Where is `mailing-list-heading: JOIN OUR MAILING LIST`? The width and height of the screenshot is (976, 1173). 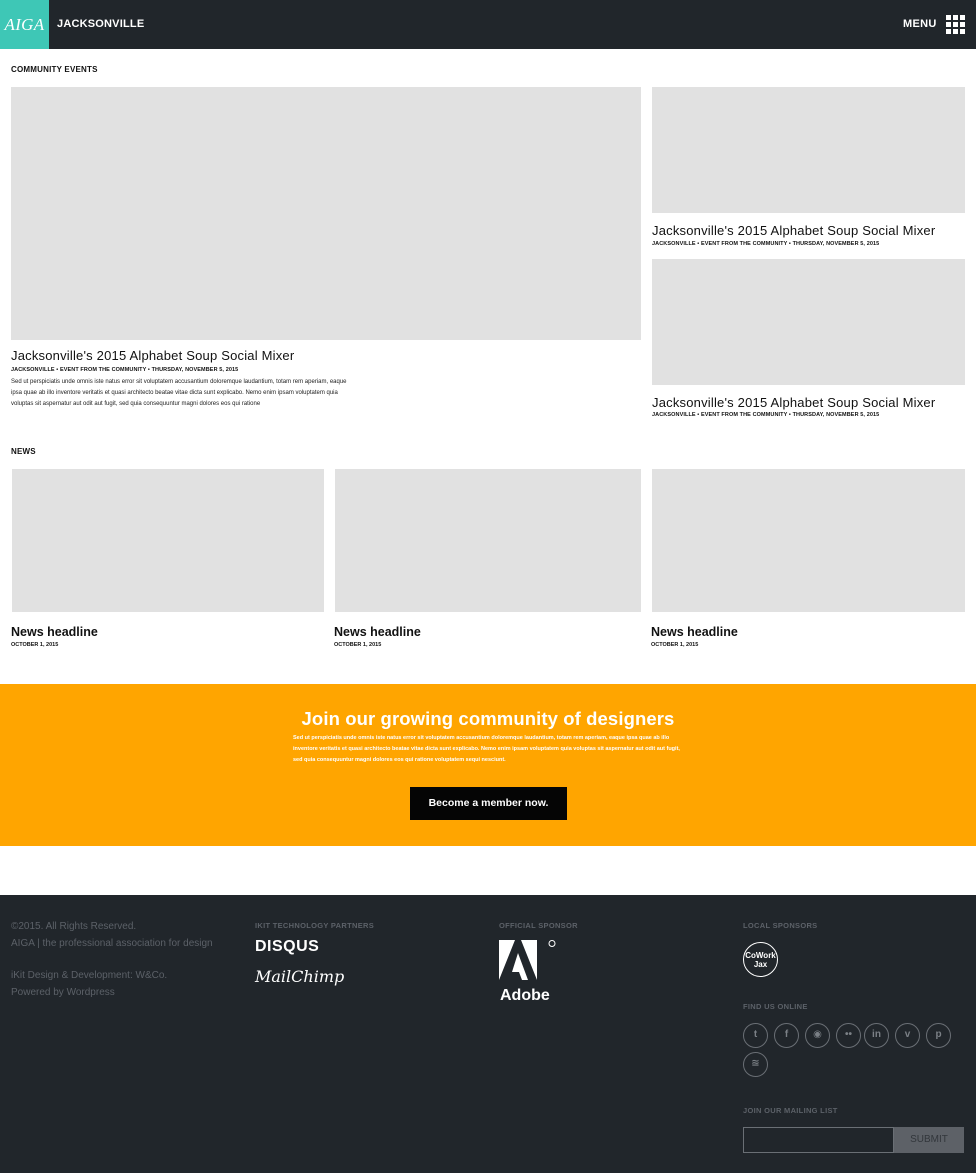 mailing-list-heading: JOIN OUR MAILING LIST is located at coordinates (790, 1110).